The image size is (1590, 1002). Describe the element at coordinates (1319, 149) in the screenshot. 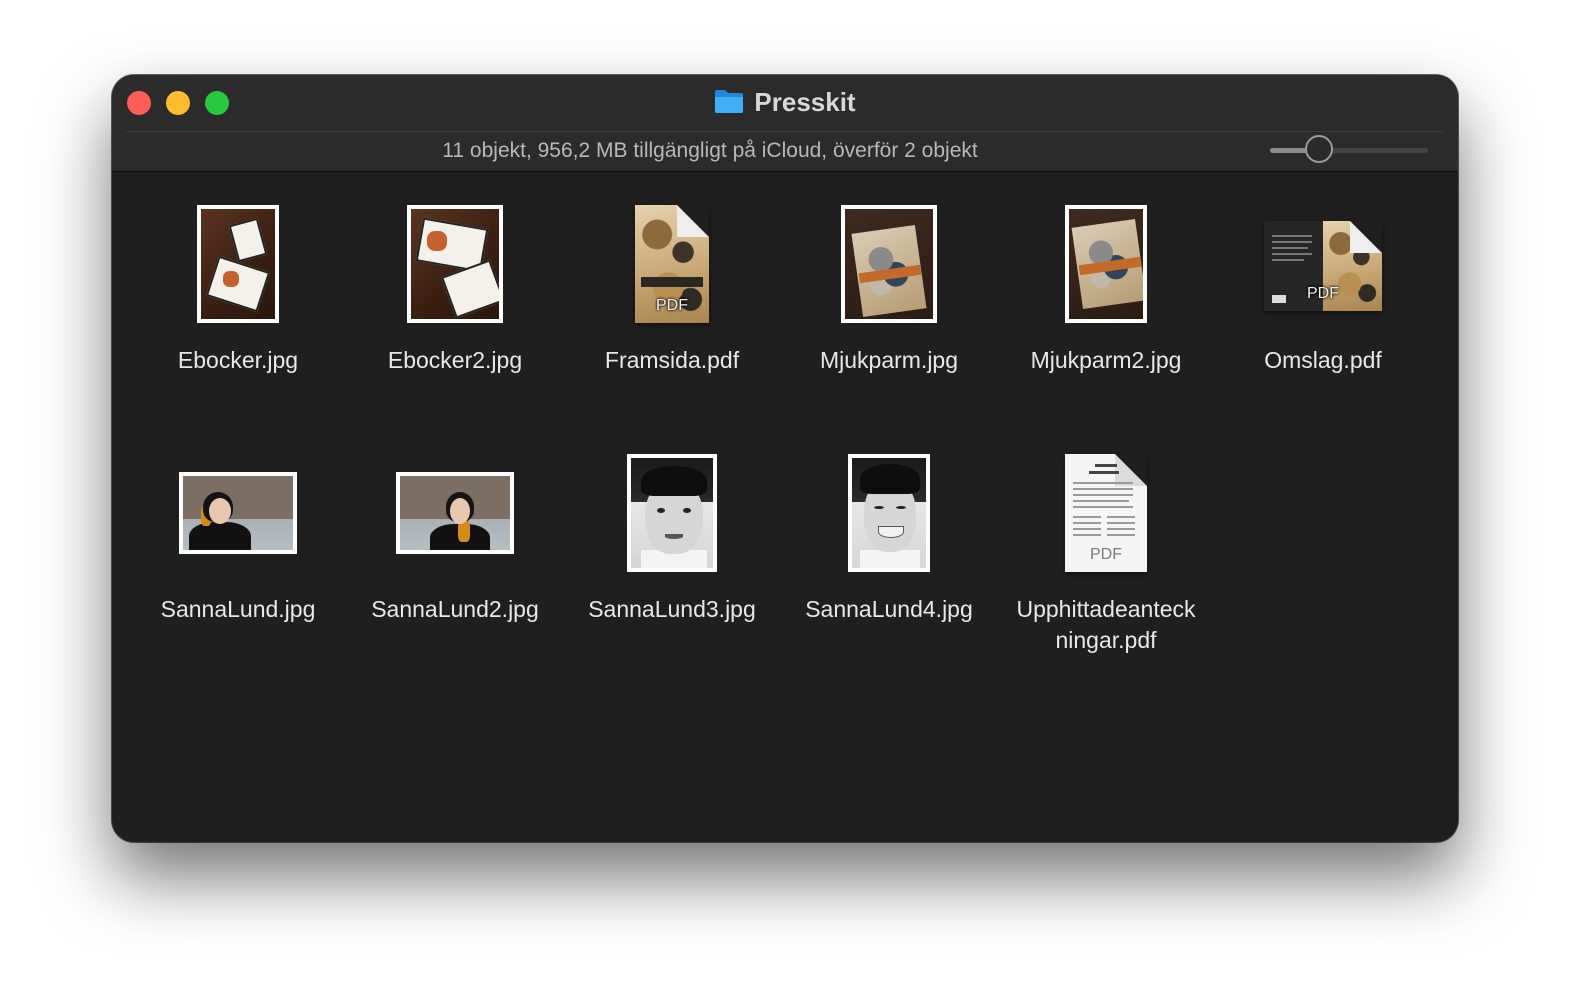

I see `slider-knob` at that location.